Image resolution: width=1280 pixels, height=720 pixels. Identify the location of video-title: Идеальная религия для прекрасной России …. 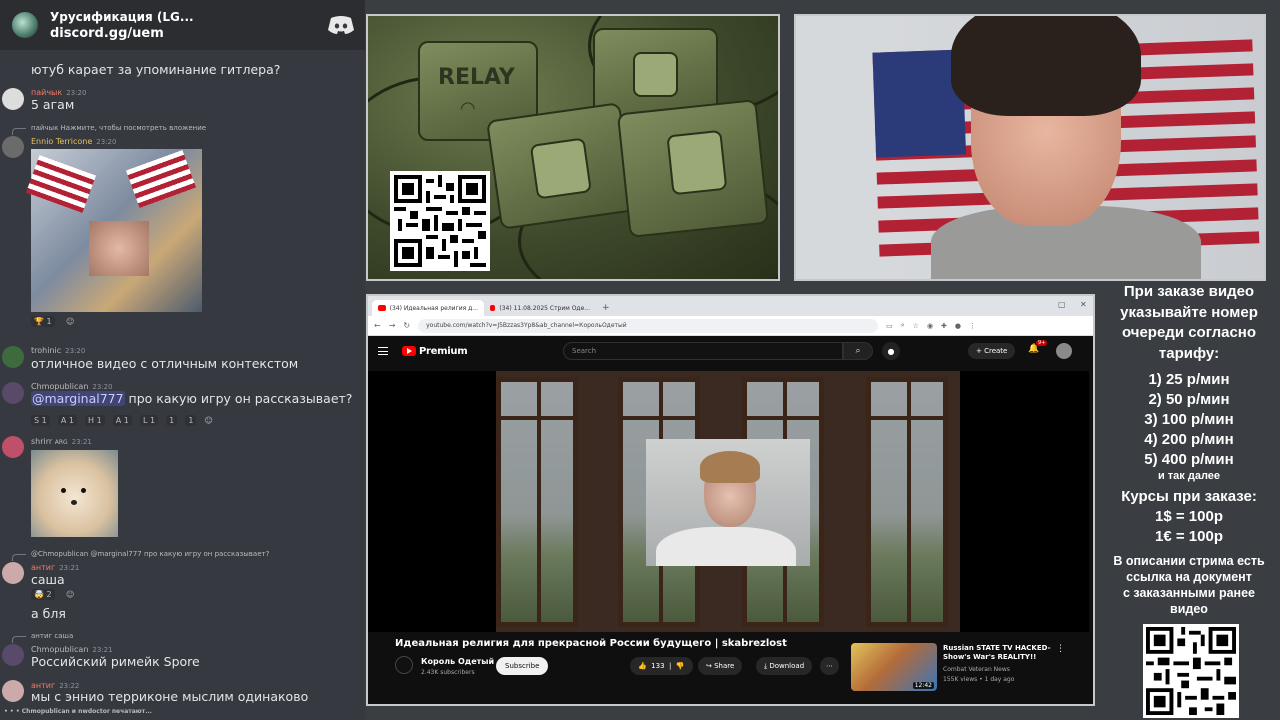
(591, 643).